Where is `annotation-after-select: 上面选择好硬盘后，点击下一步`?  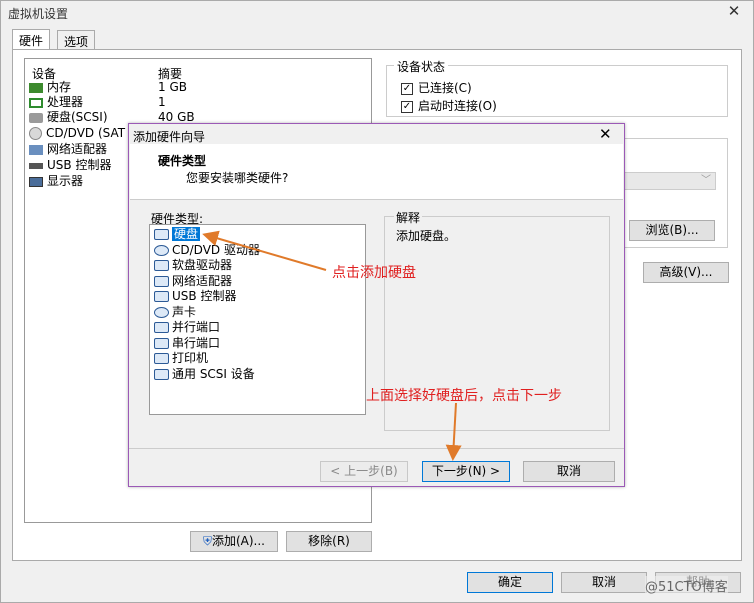 annotation-after-select: 上面选择好硬盘后，点击下一步 is located at coordinates (464, 396).